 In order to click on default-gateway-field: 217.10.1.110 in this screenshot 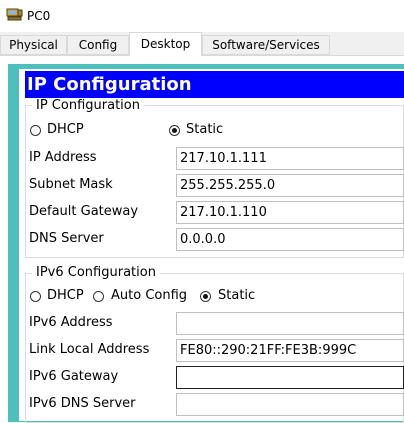, I will do `click(290, 212)`.